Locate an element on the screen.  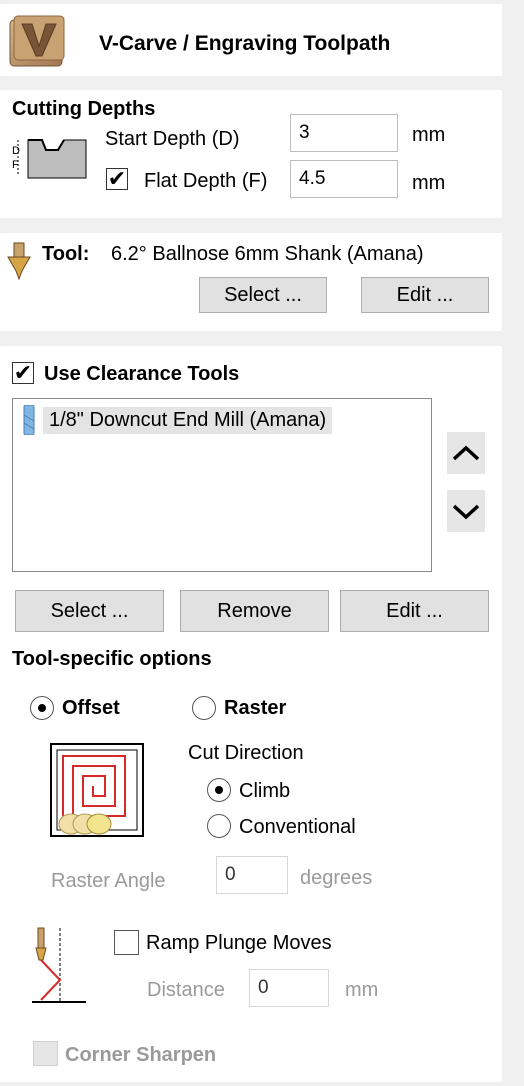
move-down-button is located at coordinates (466, 511).